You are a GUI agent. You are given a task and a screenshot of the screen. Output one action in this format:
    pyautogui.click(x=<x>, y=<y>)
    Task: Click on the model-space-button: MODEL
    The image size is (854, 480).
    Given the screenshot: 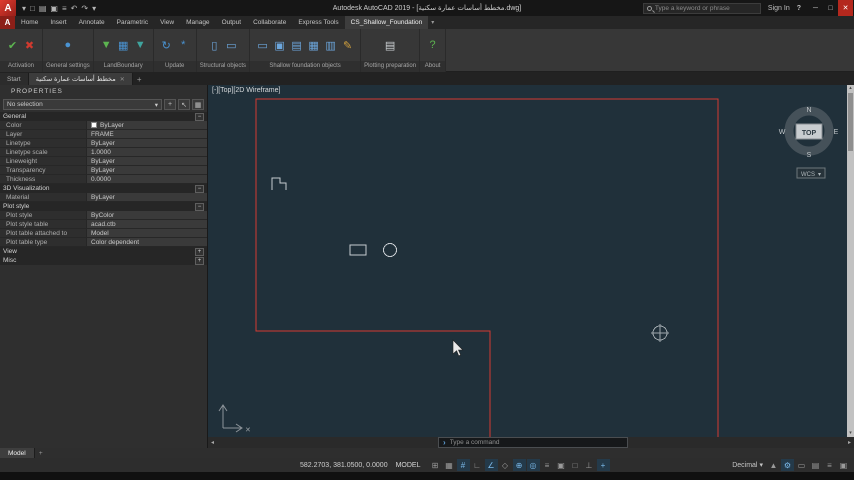 What is the action you would take?
    pyautogui.click(x=408, y=465)
    